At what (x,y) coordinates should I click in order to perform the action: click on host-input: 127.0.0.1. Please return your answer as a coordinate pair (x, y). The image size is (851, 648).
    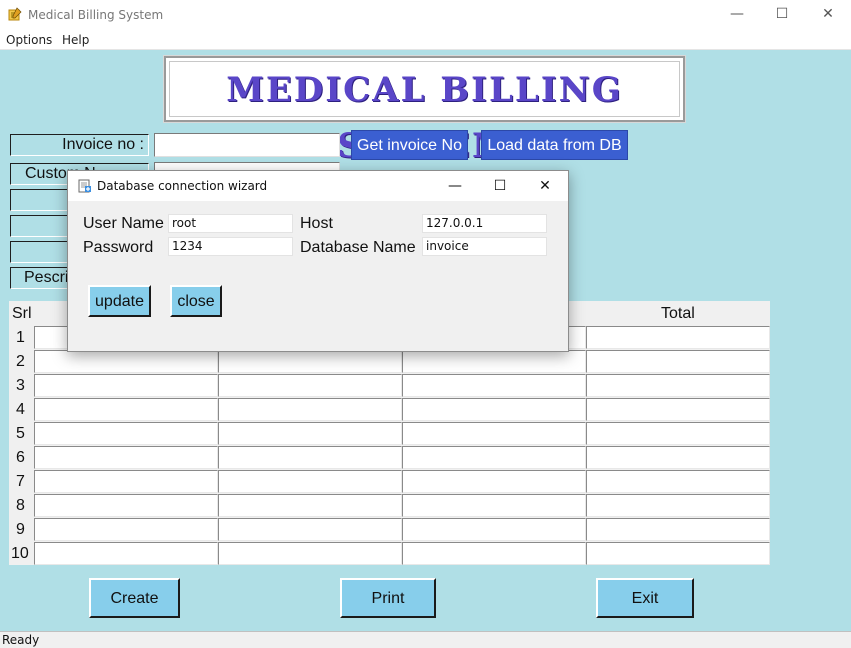
    Looking at the image, I should click on (484, 223).